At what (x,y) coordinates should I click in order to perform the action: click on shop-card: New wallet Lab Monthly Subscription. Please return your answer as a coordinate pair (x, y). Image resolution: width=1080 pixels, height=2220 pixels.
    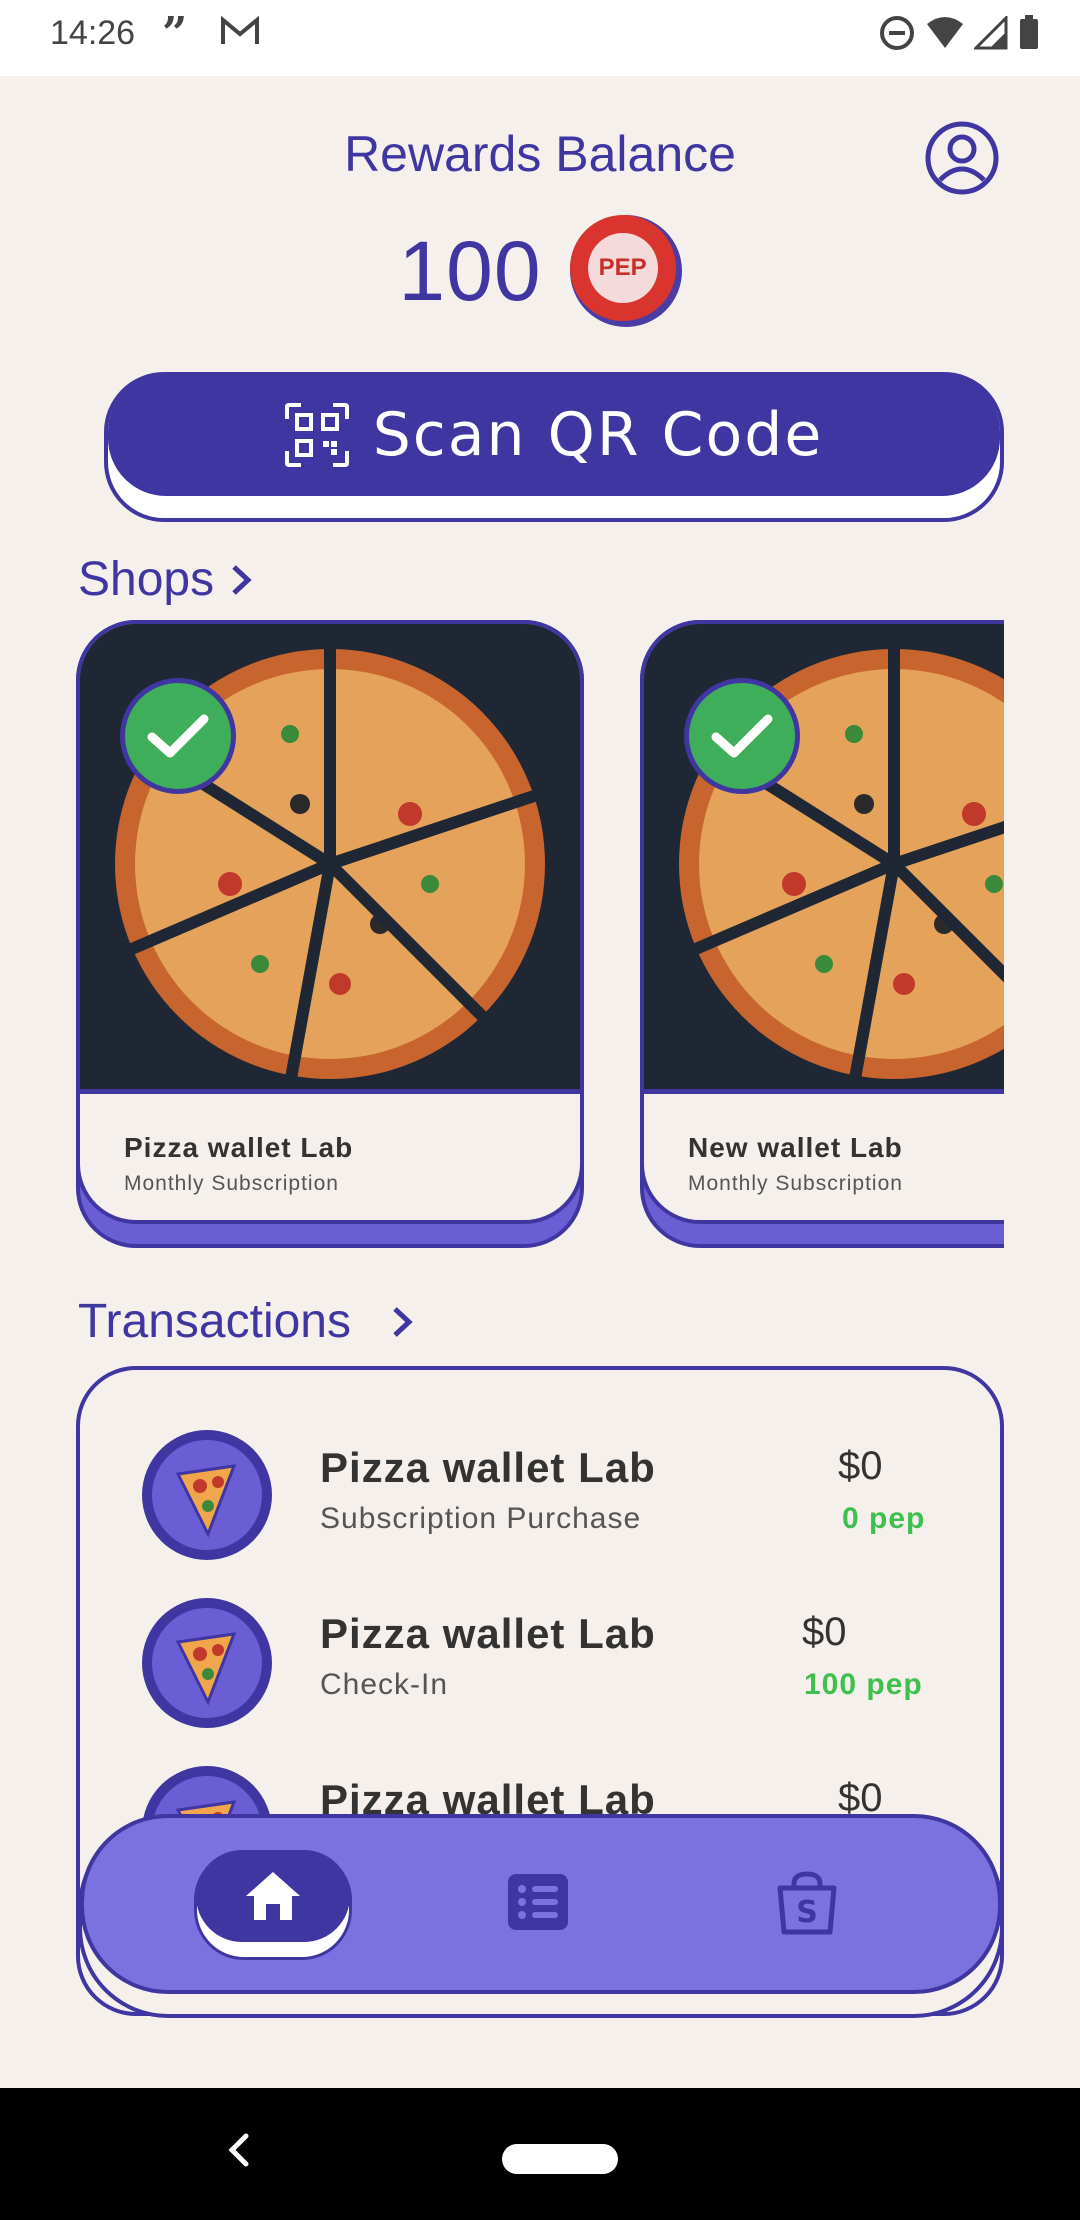
    Looking at the image, I should click on (822, 934).